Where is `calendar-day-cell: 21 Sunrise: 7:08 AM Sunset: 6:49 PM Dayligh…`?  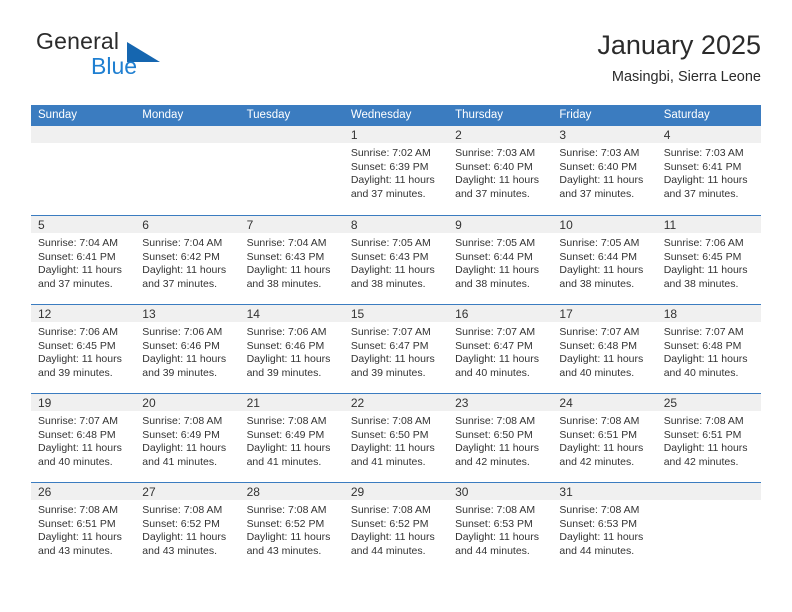 calendar-day-cell: 21 Sunrise: 7:08 AM Sunset: 6:49 PM Dayligh… is located at coordinates (291, 438).